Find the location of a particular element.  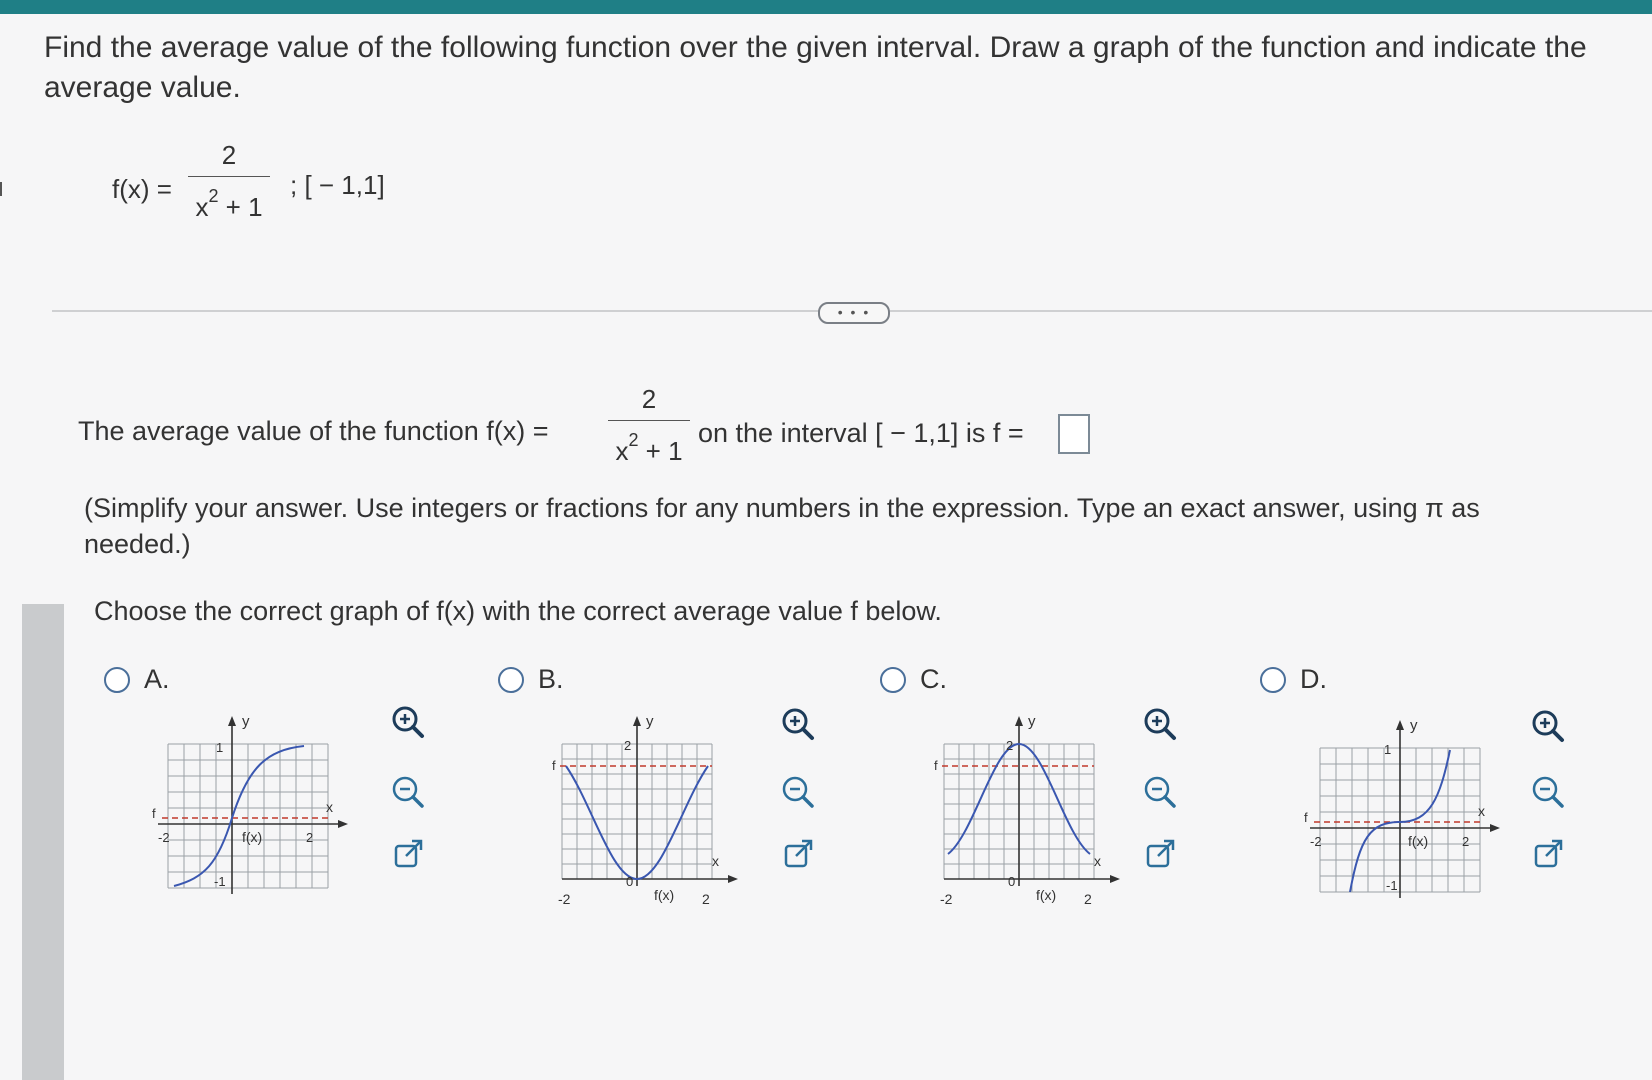

top-banner is located at coordinates (826, 7).